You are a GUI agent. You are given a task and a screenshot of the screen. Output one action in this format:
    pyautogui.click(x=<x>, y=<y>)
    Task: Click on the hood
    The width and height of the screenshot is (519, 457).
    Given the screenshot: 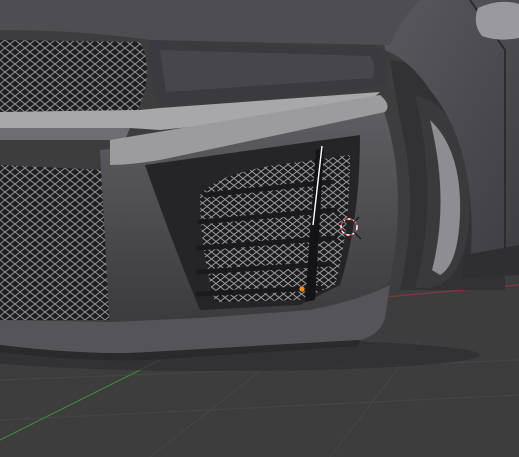 What is the action you would take?
    pyautogui.click(x=210, y=22)
    